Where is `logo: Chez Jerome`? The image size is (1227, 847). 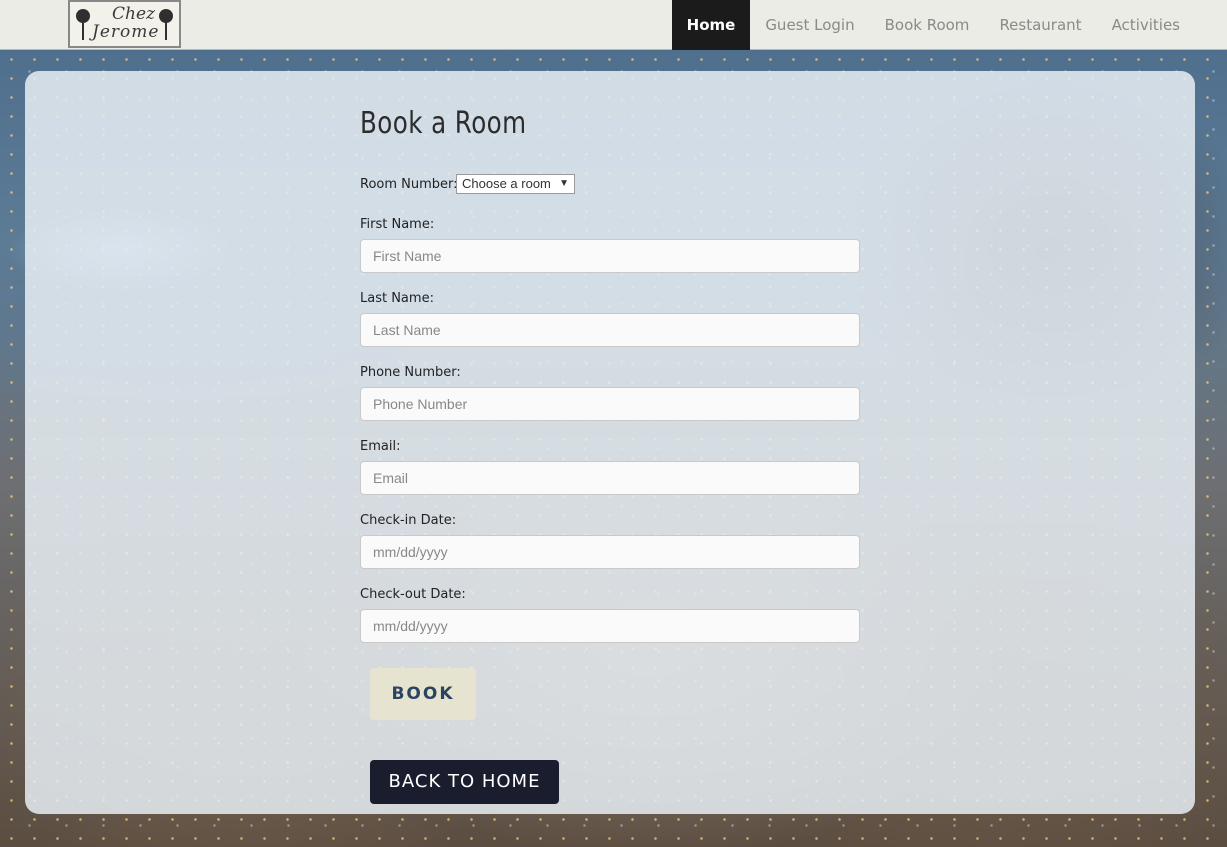 logo: Chez Jerome is located at coordinates (124, 24).